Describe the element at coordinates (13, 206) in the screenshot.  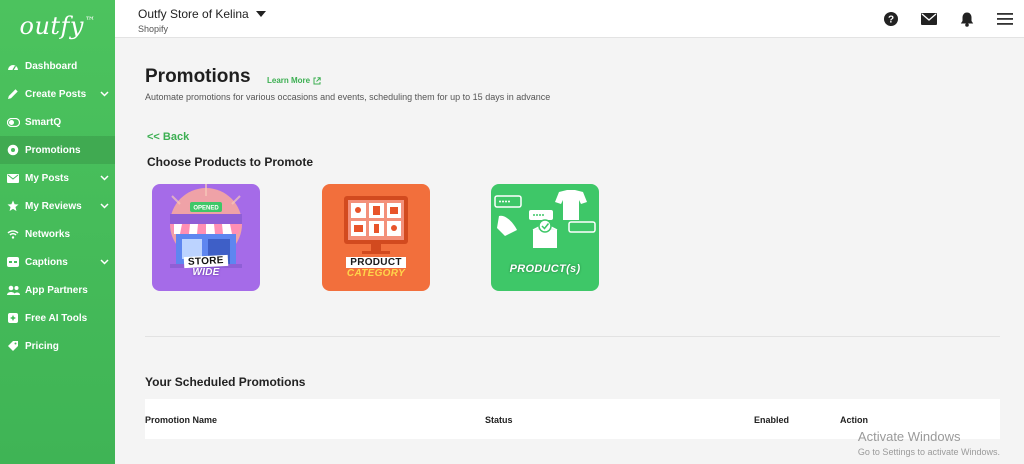
I see `star-icon` at that location.